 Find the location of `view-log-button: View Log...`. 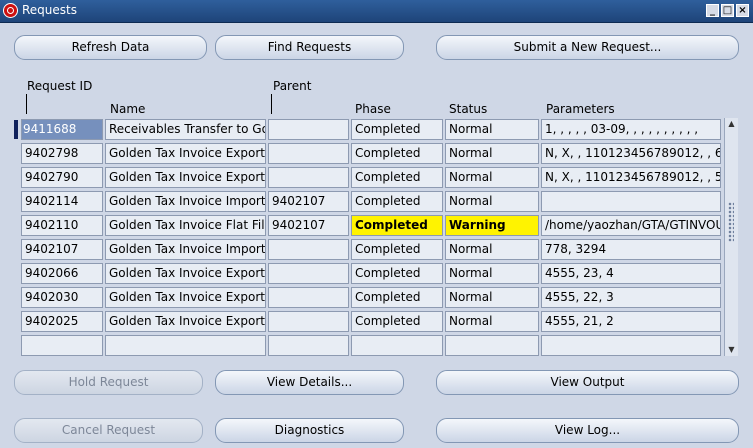

view-log-button: View Log... is located at coordinates (587, 430).